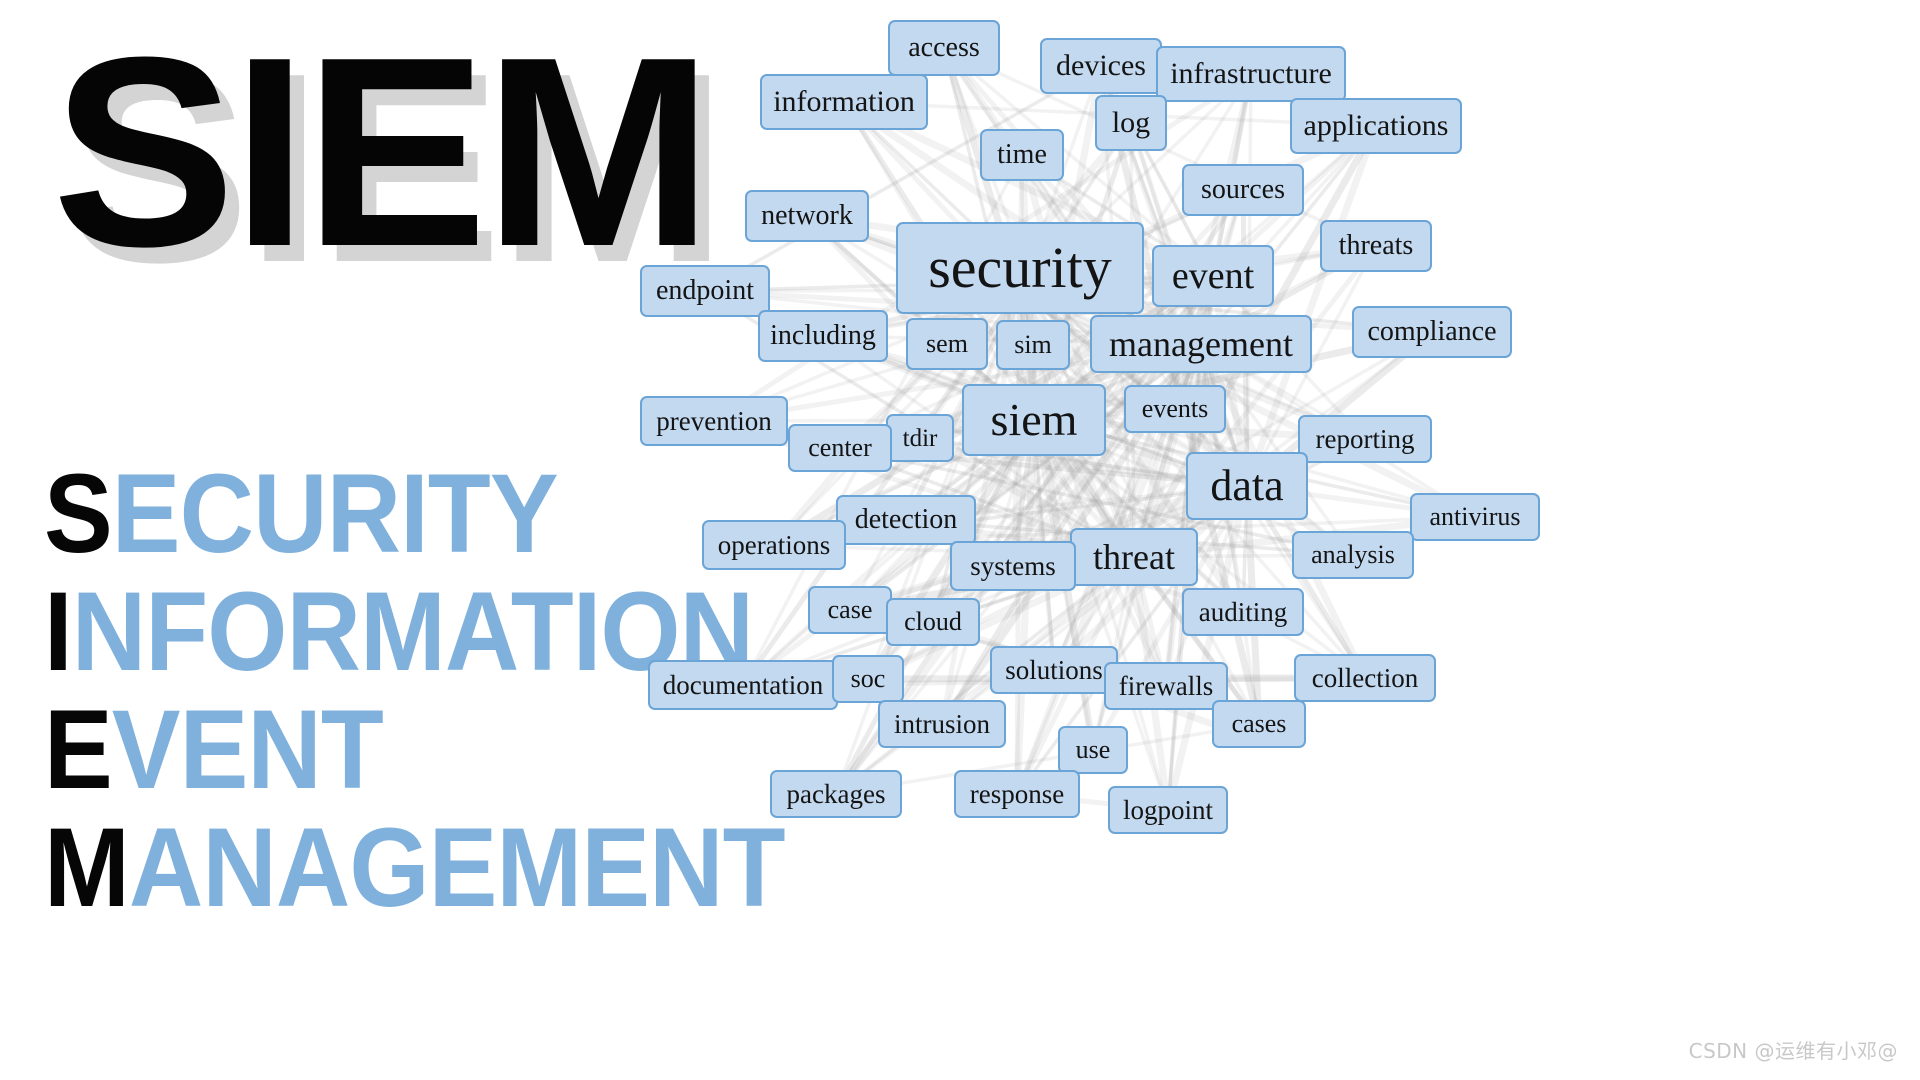  Describe the element at coordinates (1353, 555) in the screenshot. I see `graph-node-analysis: analysis` at that location.